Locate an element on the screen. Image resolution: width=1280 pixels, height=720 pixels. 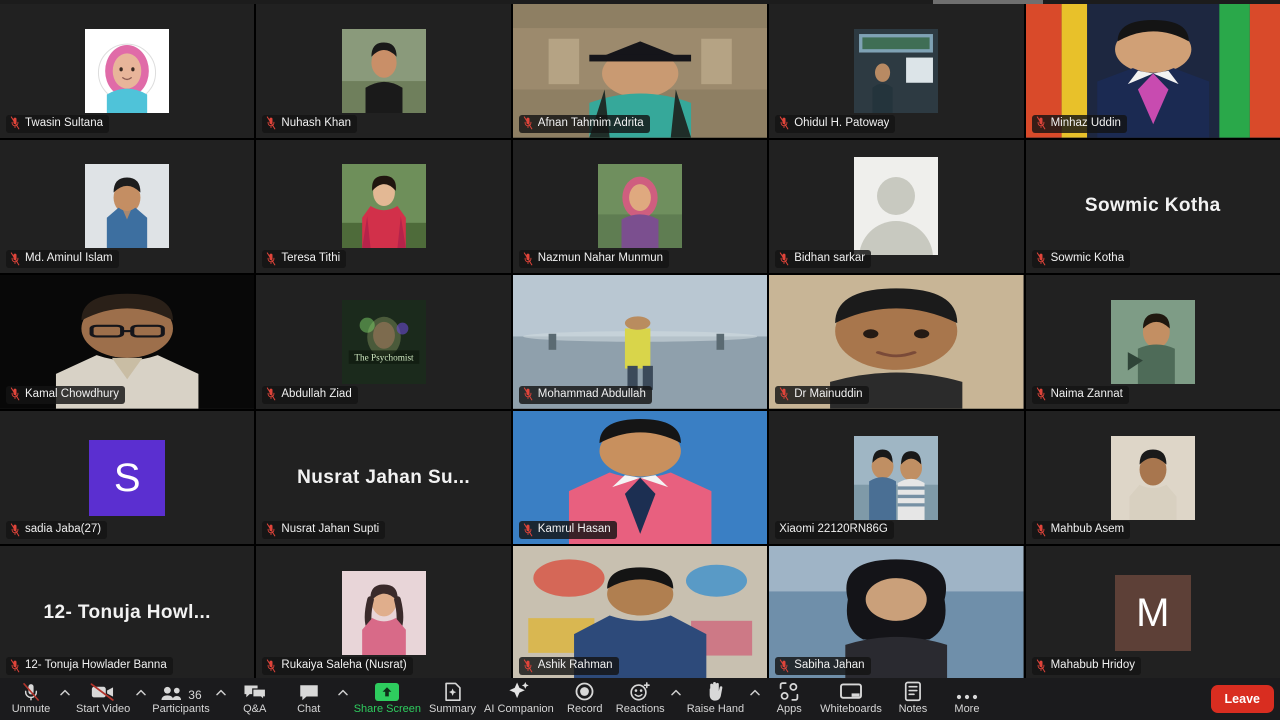
participant-name-label: Sabiha Jahan is located at coordinates (823, 666).